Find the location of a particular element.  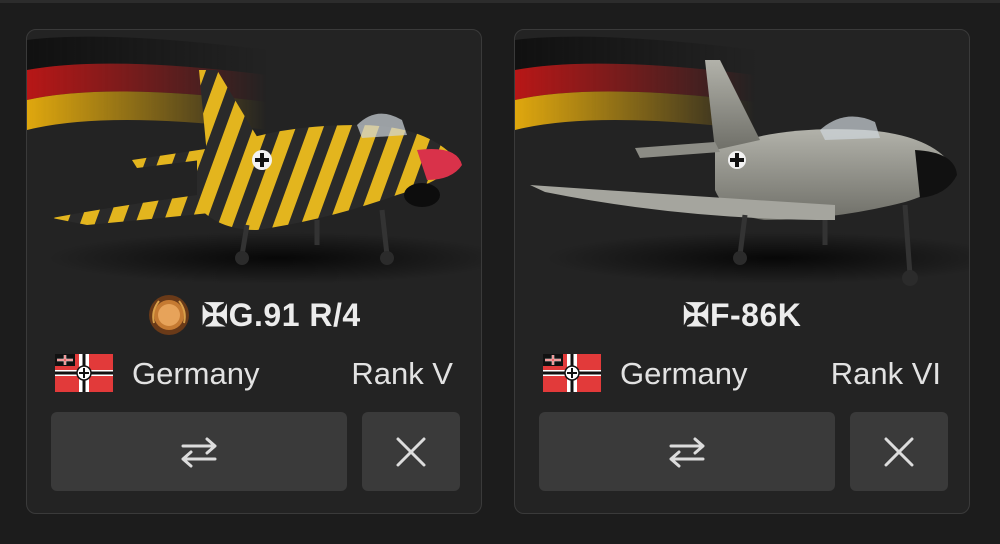

vehicle-name: ✠F-86K is located at coordinates (742, 315).